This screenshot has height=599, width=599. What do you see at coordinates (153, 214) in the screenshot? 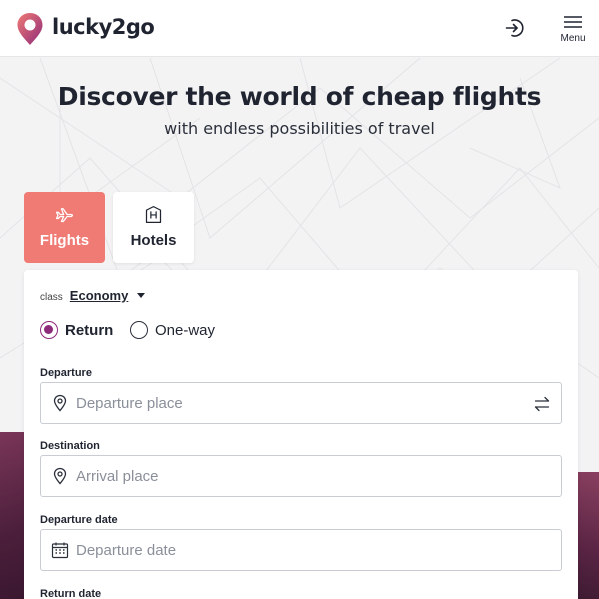
I see `hotel-icon` at bounding box center [153, 214].